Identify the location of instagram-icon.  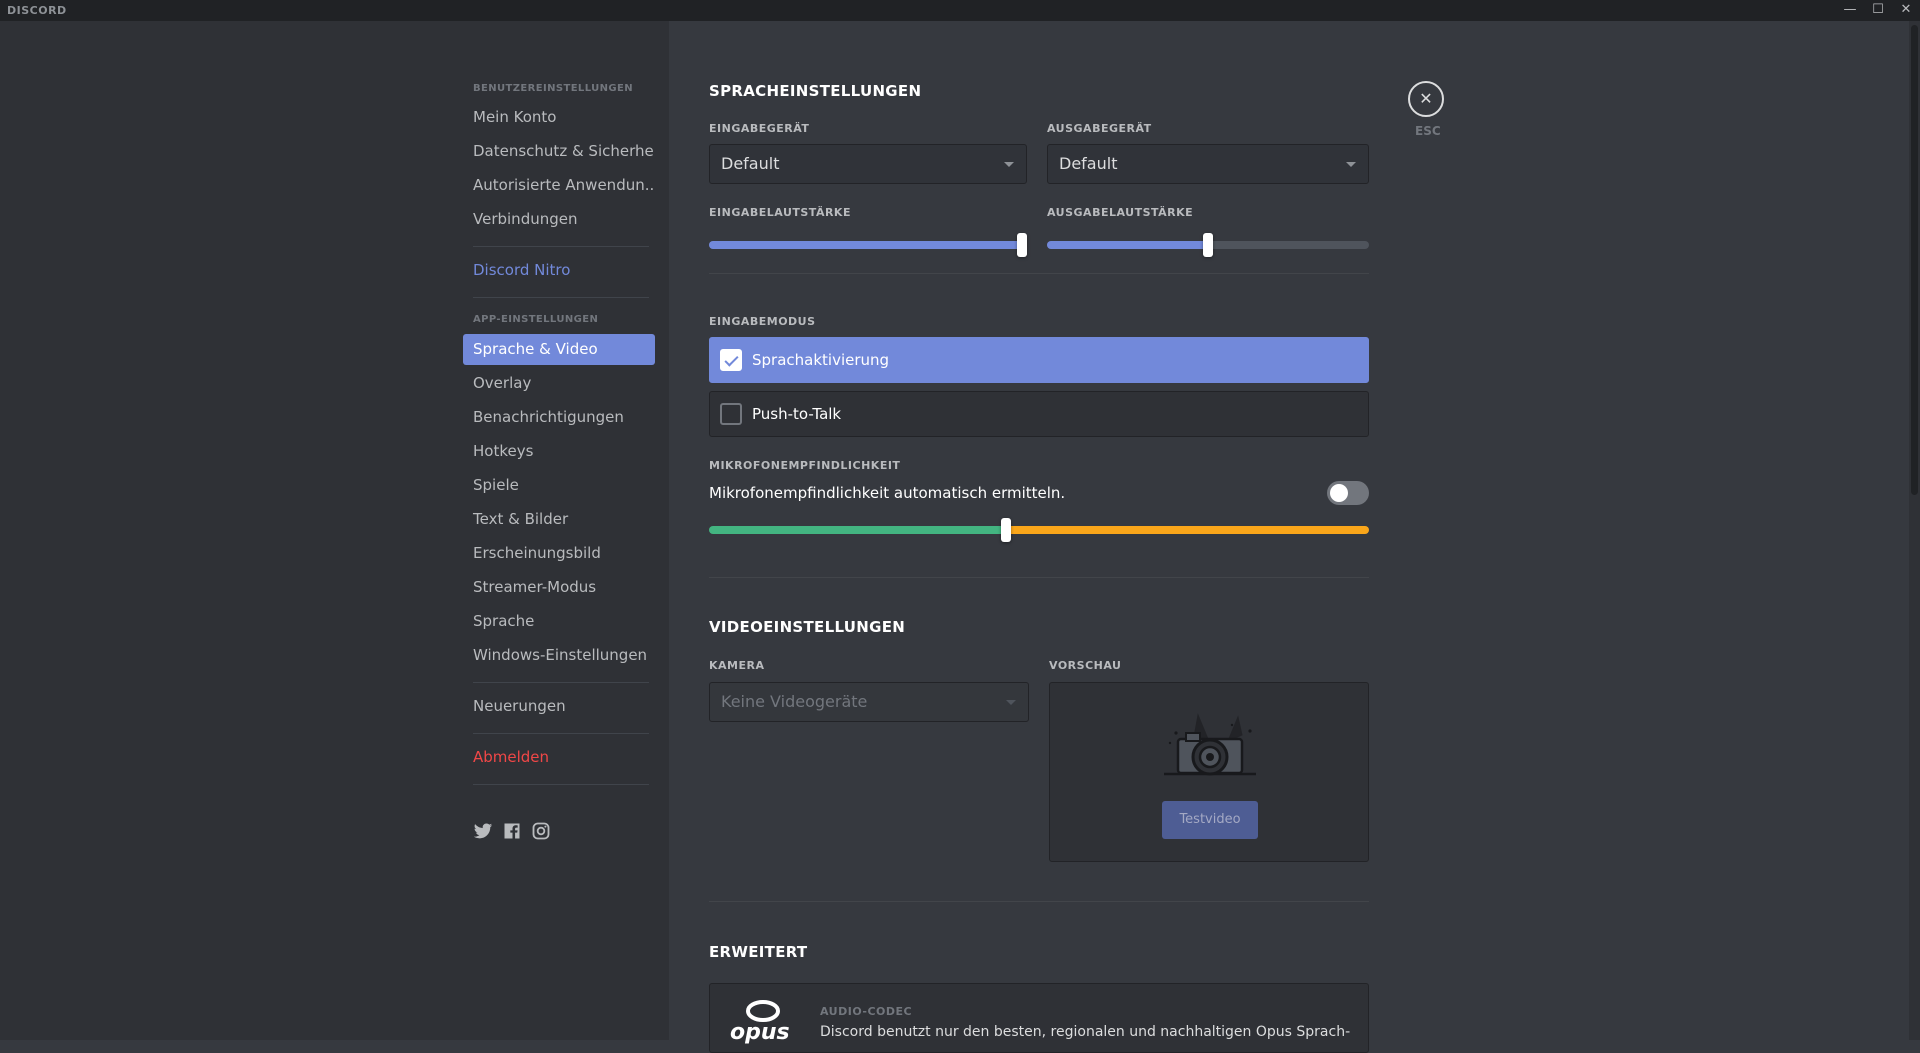
(541, 831).